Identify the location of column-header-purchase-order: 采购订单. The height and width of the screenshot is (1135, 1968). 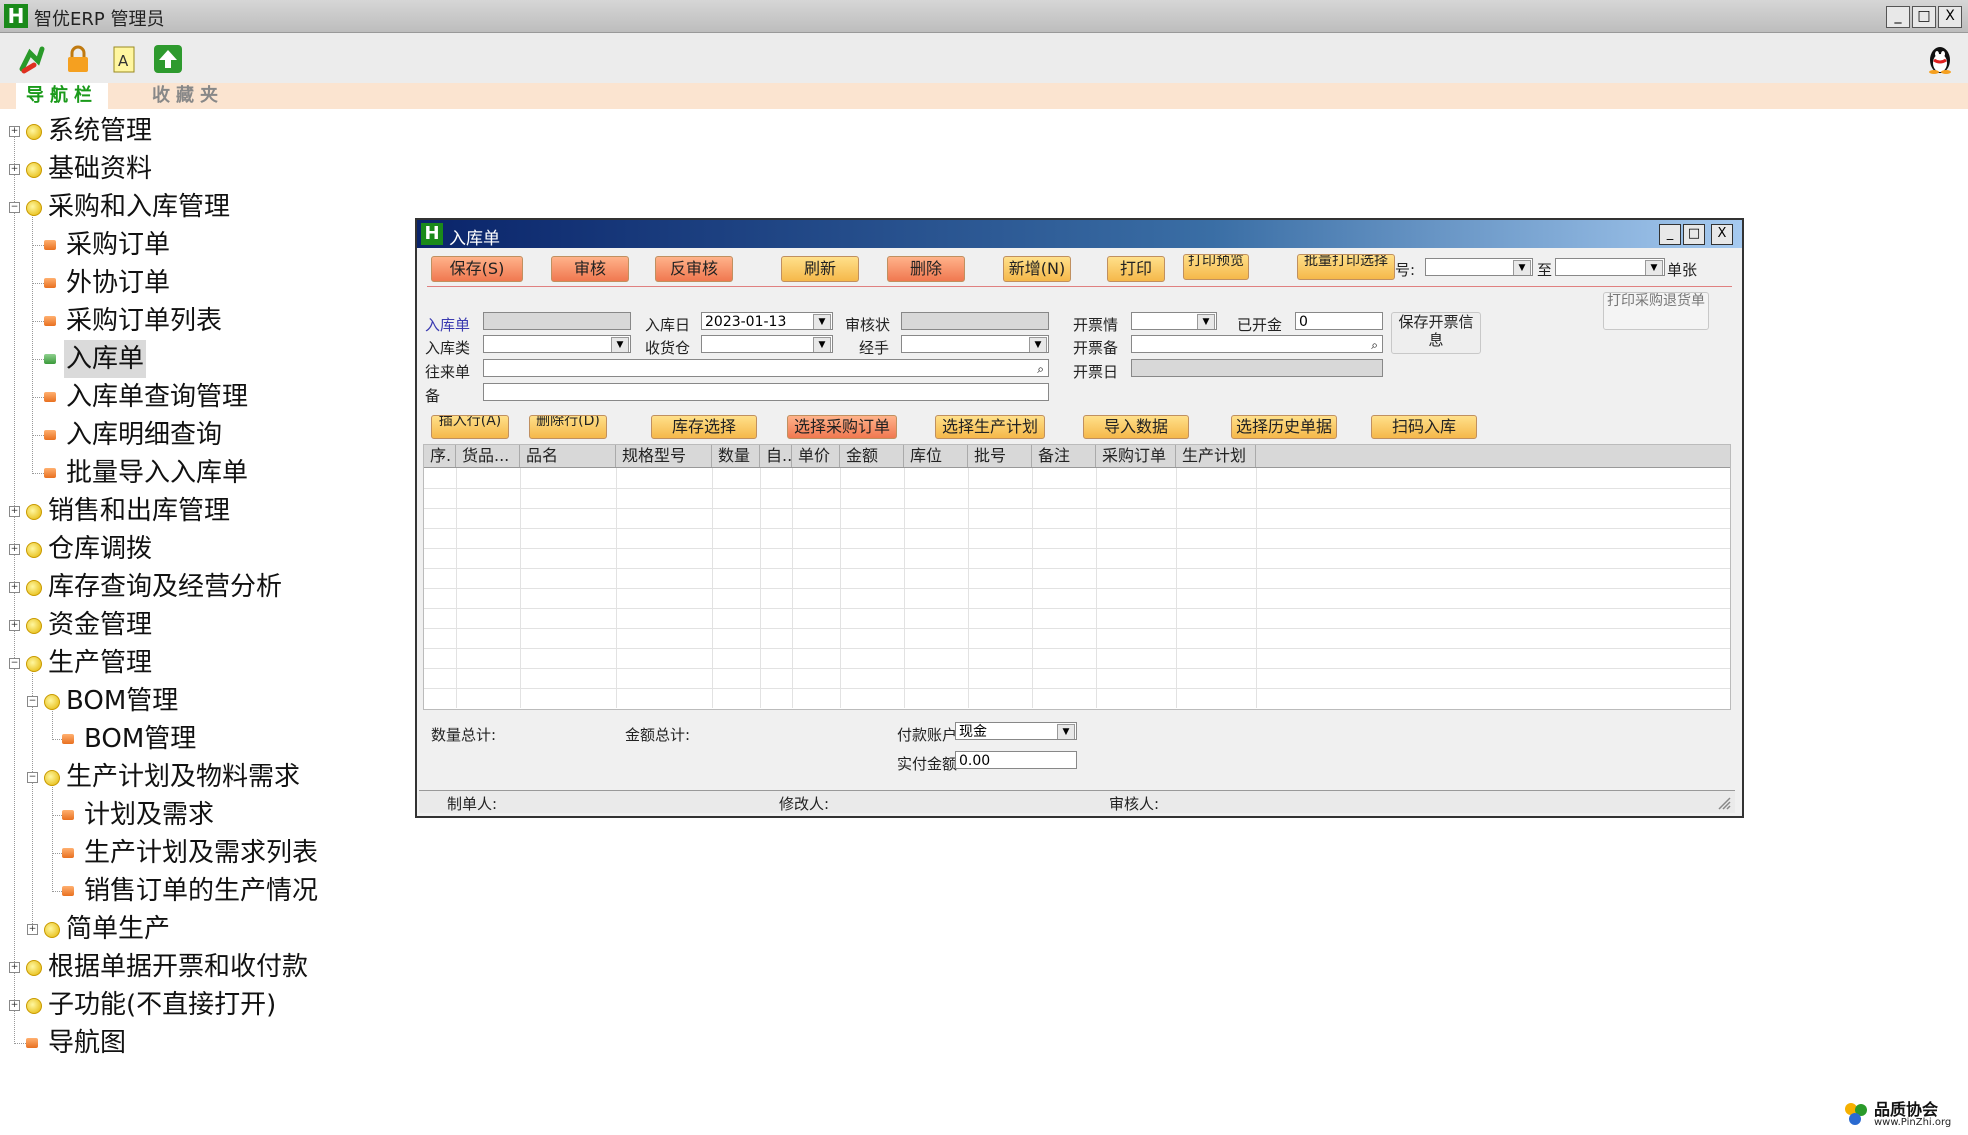
(1136, 456).